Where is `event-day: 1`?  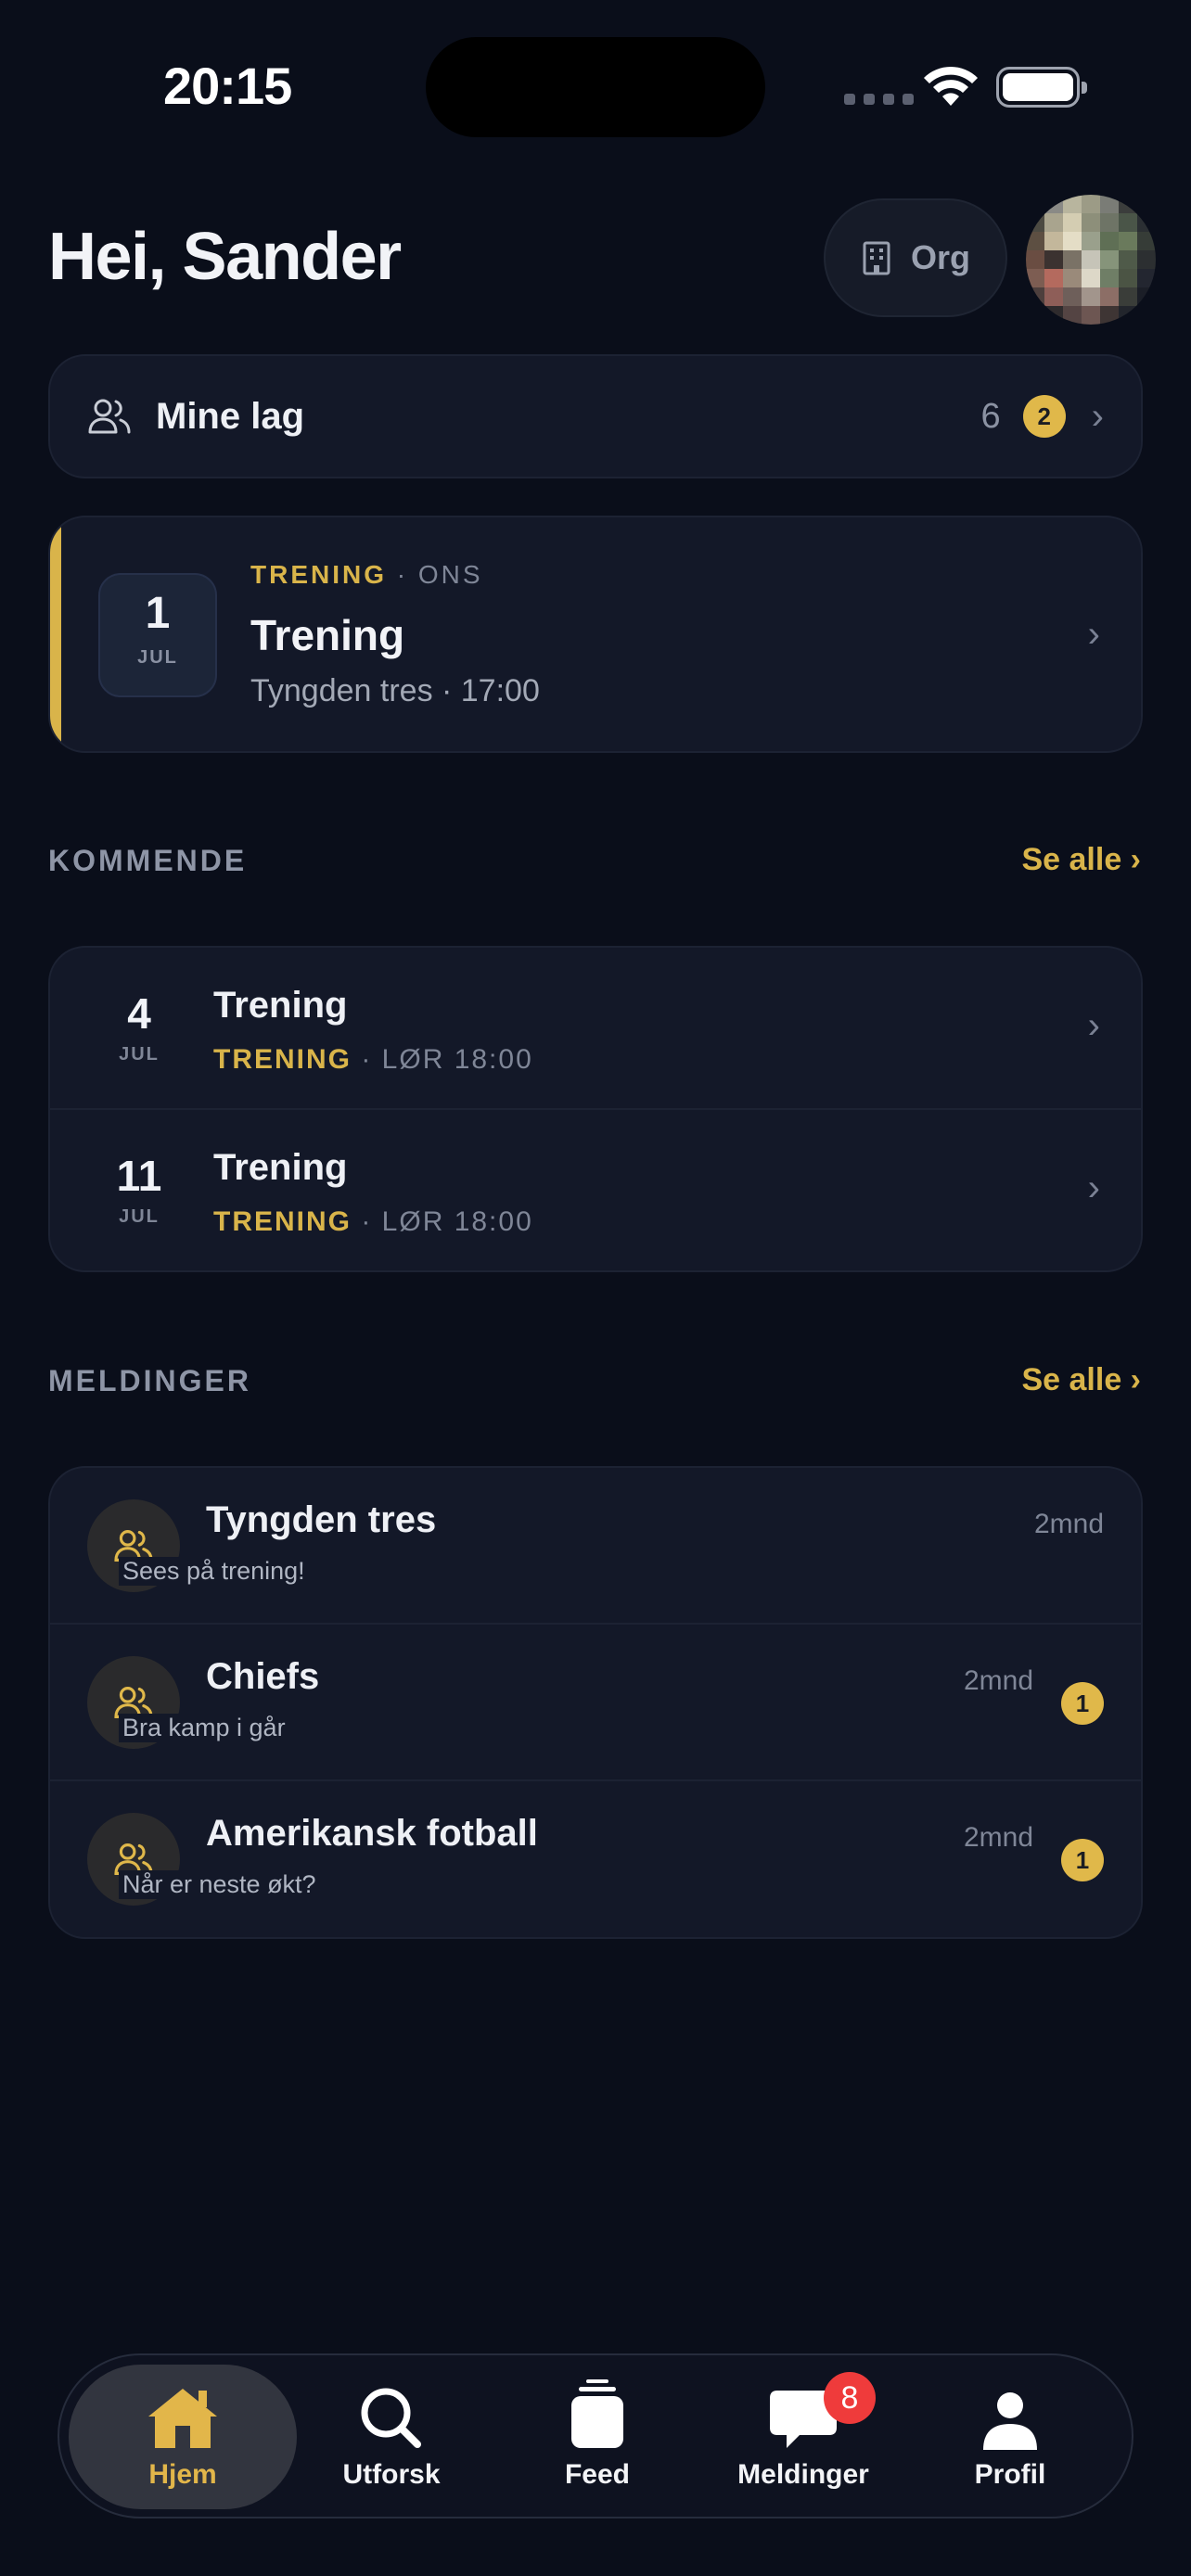 event-day: 1 is located at coordinates (158, 613).